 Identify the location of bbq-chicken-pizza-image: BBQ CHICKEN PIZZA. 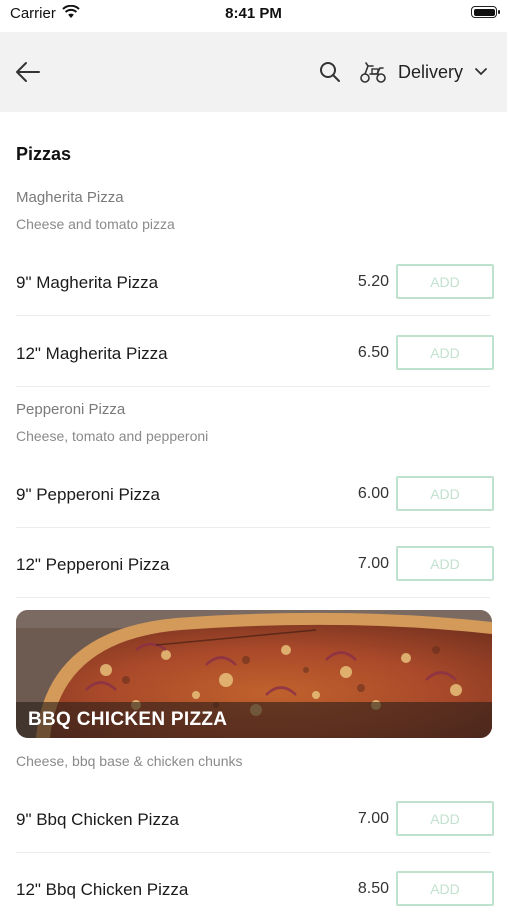
(254, 674).